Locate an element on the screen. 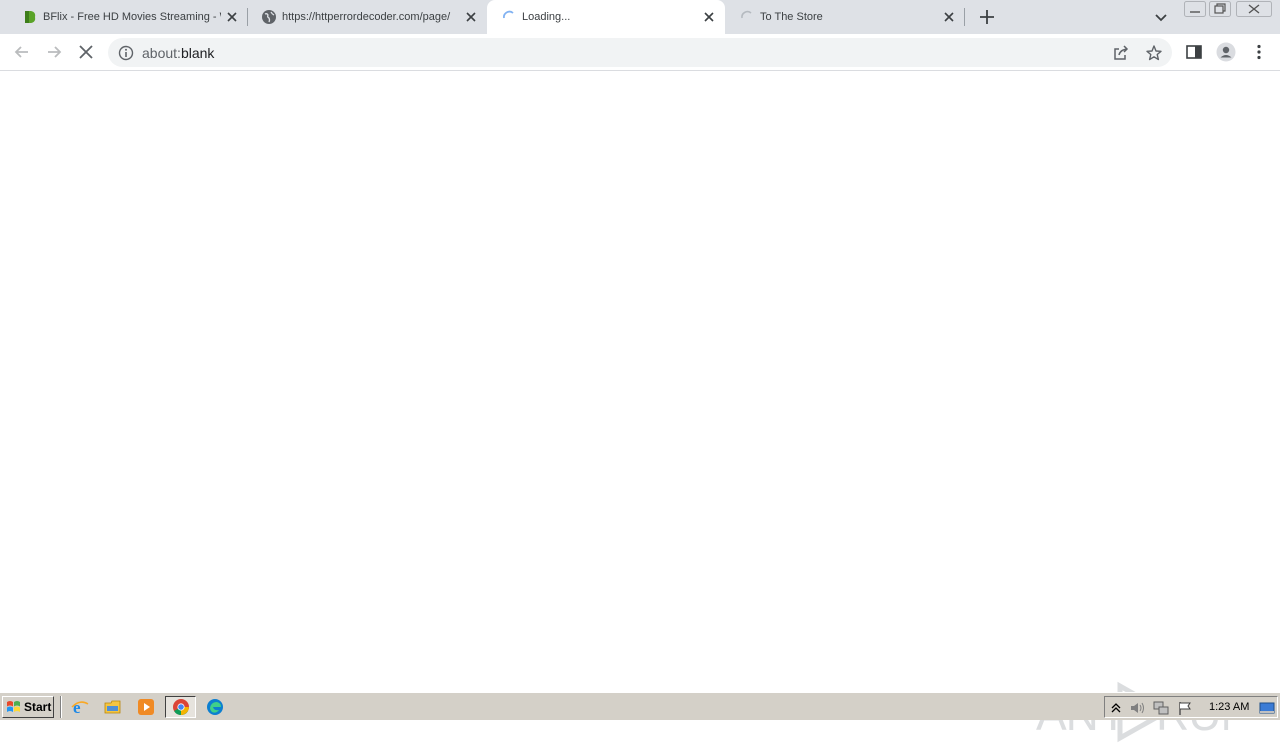  internet-explorer-icon: e is located at coordinates (80, 707).